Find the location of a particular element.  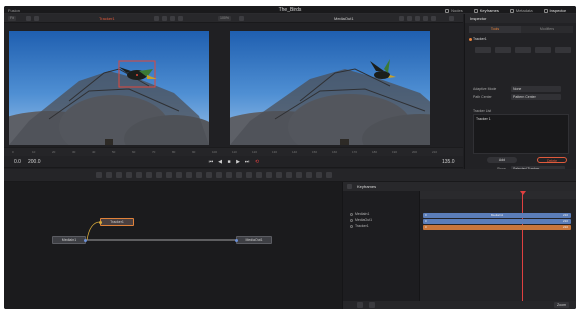

right-roi-icon is located at coordinates (401, 18).